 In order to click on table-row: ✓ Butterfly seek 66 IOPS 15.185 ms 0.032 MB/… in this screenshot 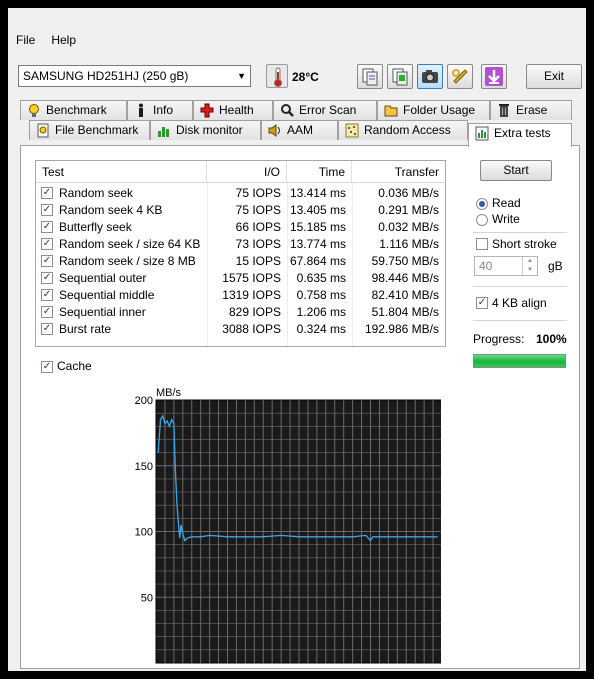, I will do `click(240, 227)`.